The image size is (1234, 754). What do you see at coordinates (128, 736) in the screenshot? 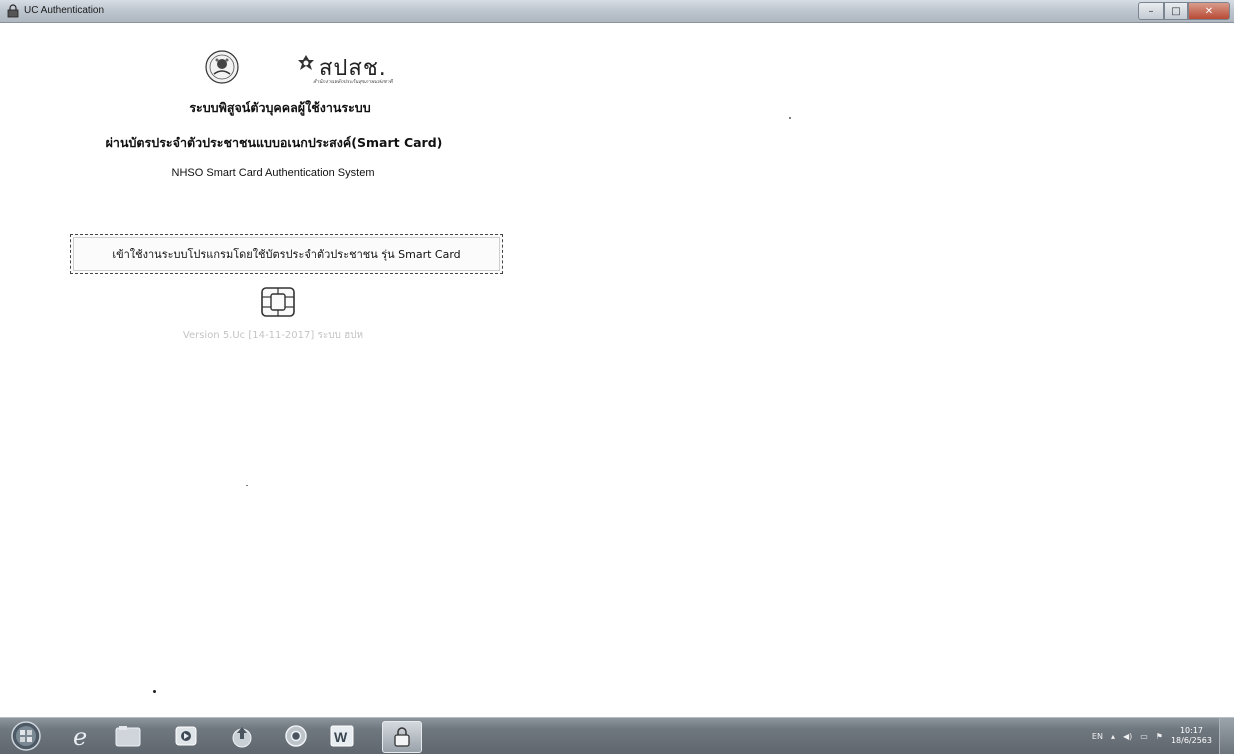
I see `file-explorer-icon` at bounding box center [128, 736].